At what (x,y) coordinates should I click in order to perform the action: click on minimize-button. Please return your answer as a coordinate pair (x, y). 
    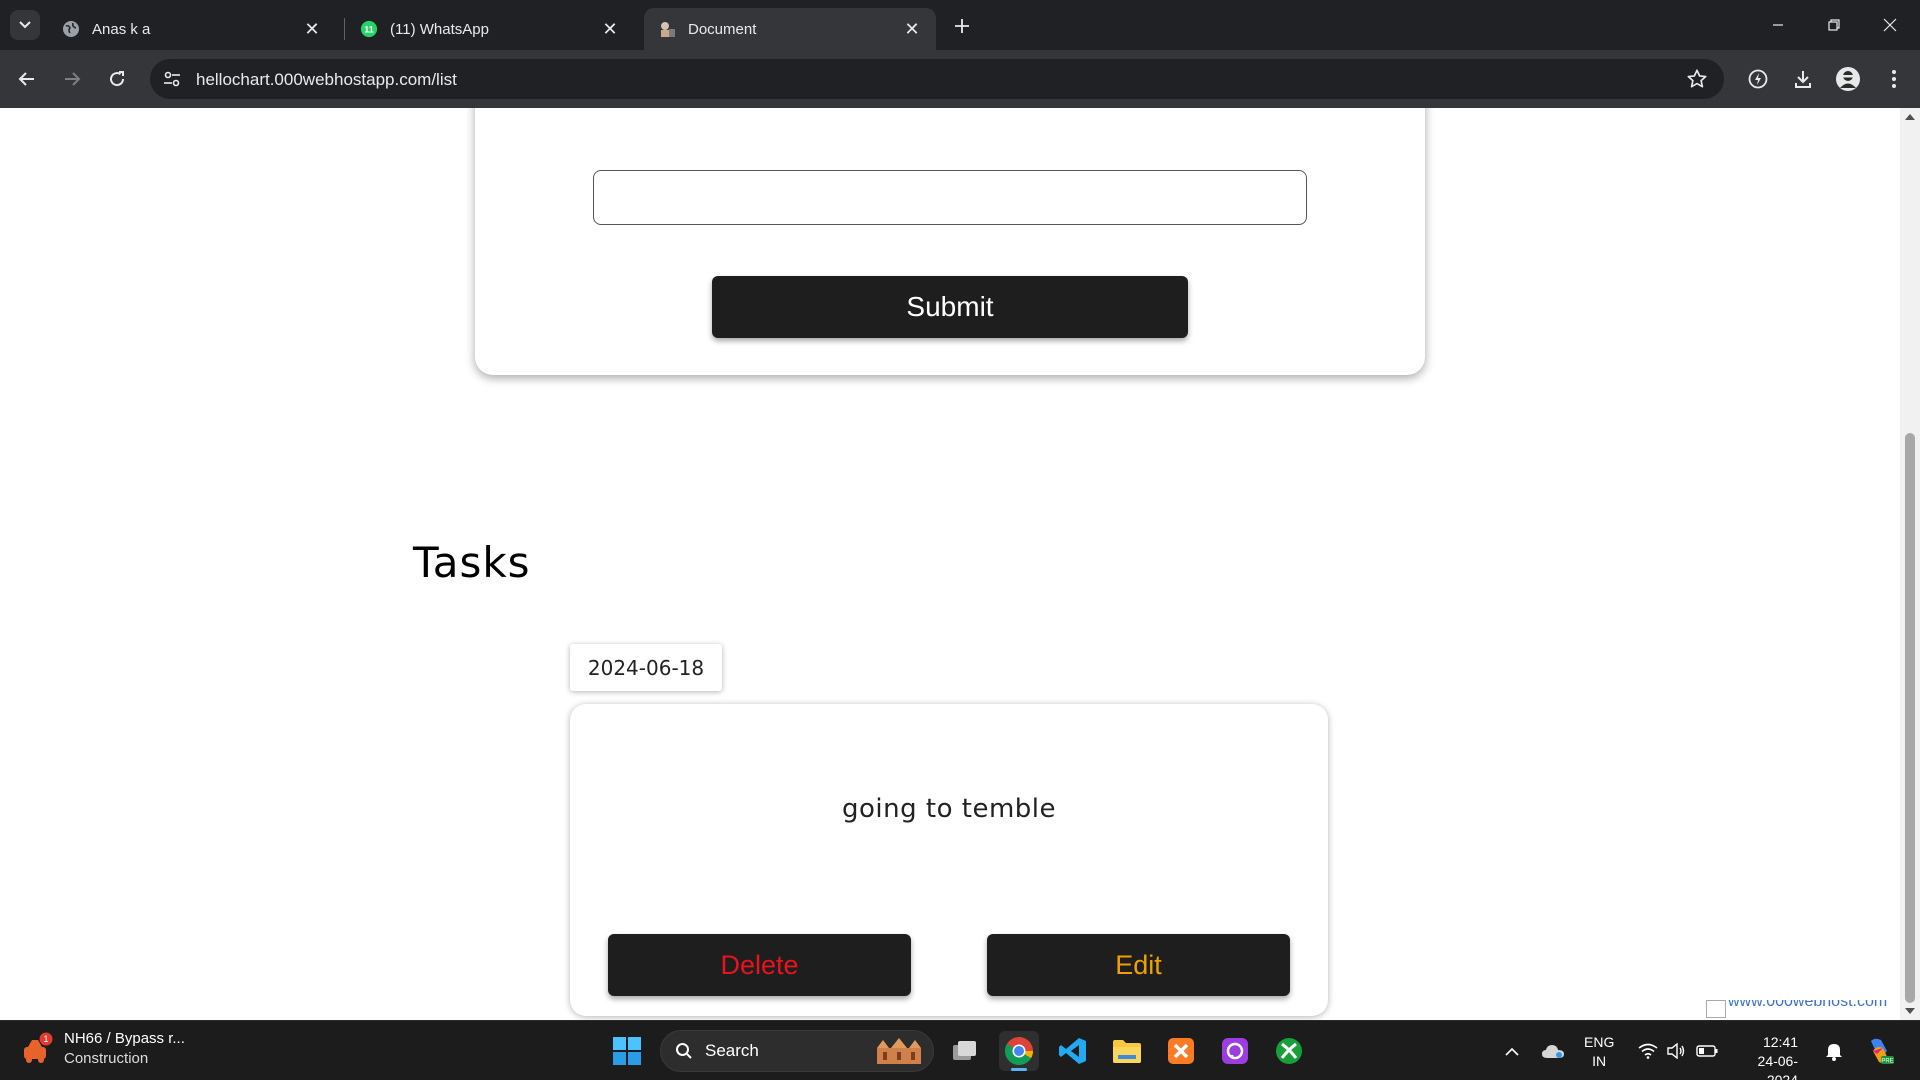
    Looking at the image, I should click on (1778, 25).